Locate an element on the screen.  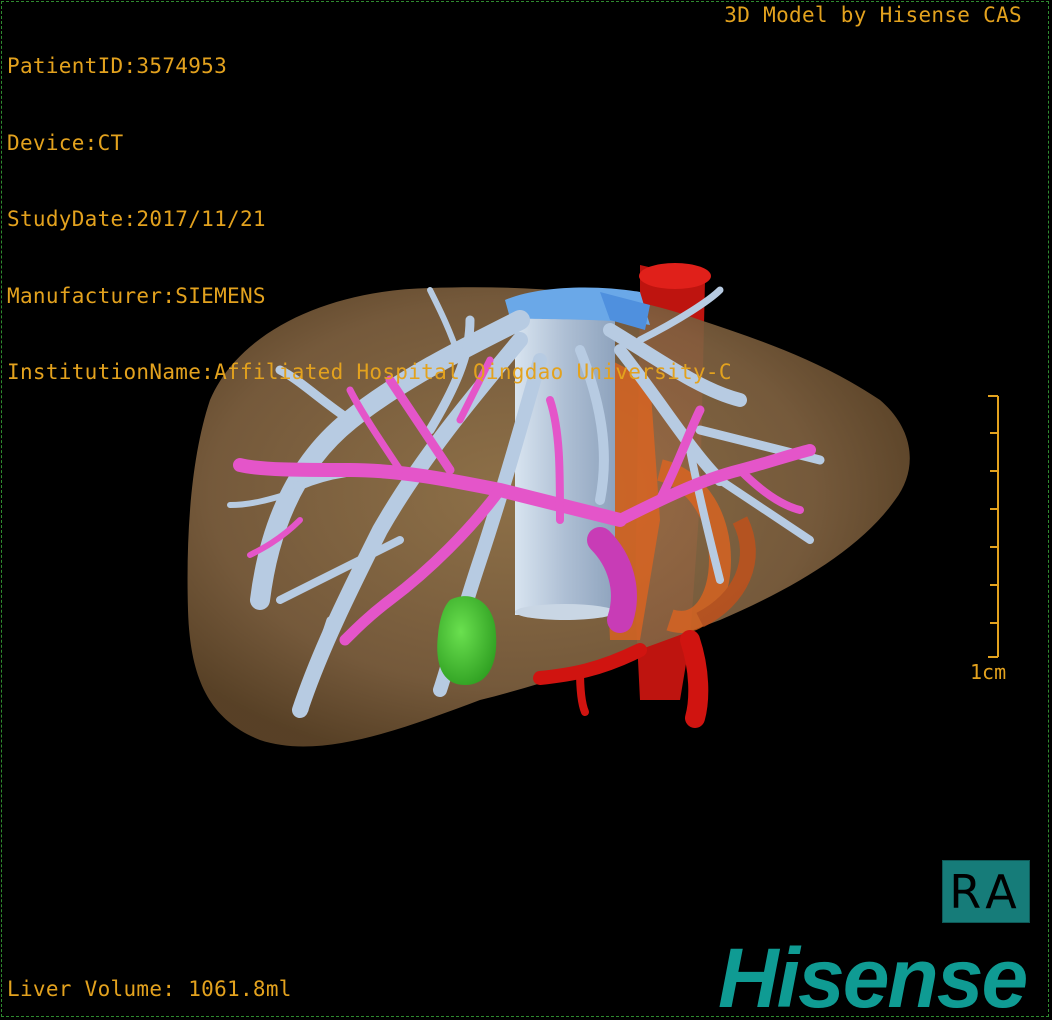
orientation-indicator: RA is located at coordinates (986, 891).